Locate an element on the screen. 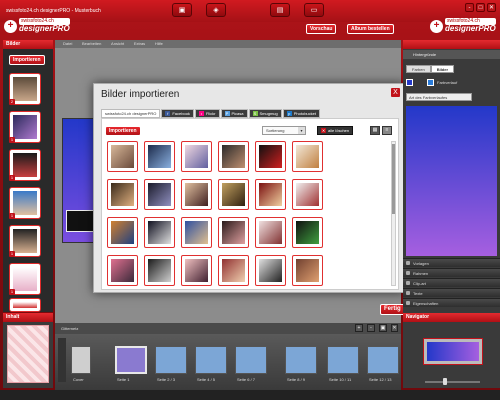  menu-edit: Bearbeiten is located at coordinates (91, 44).